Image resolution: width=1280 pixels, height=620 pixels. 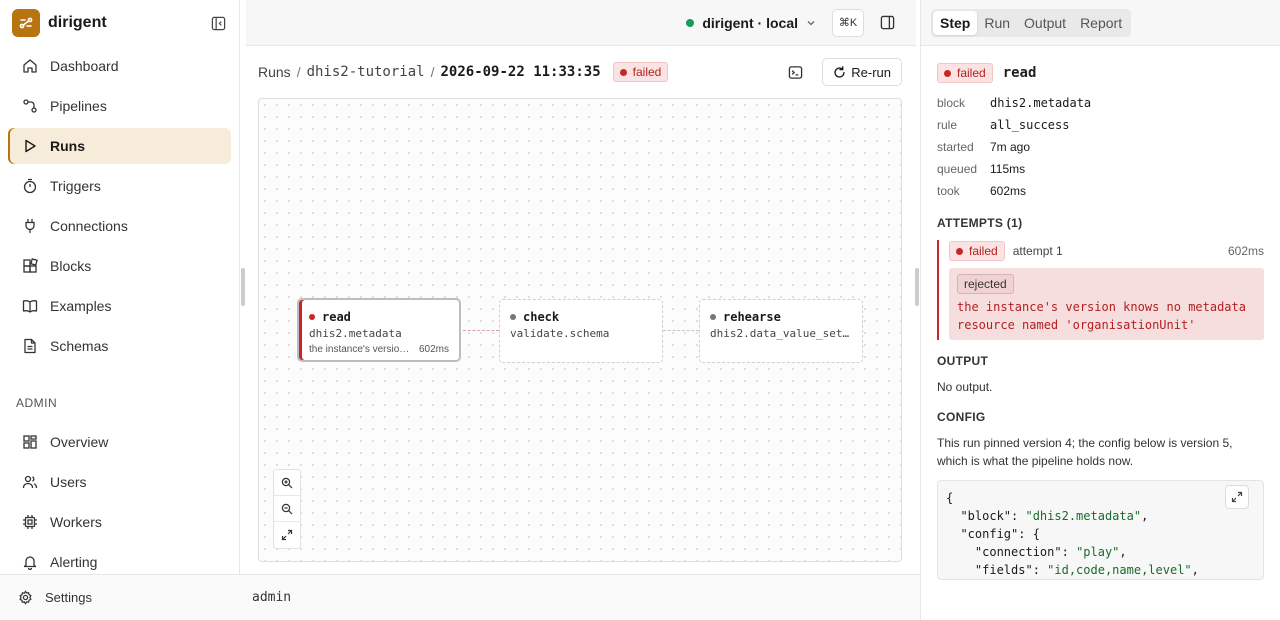 What do you see at coordinates (955, 147) in the screenshot?
I see `detail-key: started` at bounding box center [955, 147].